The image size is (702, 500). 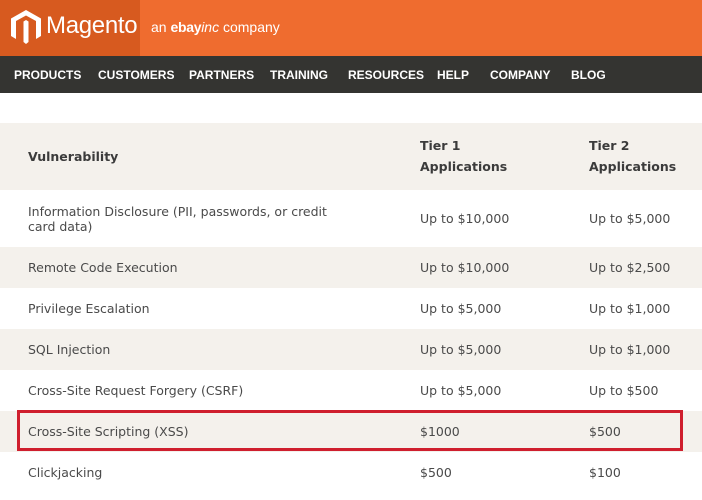 What do you see at coordinates (210, 27) in the screenshot?
I see `ebay-inc: inc` at bounding box center [210, 27].